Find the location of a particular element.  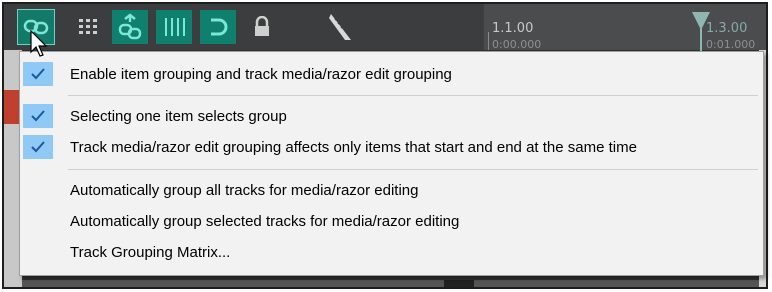

ruler-marker-bar: 1.1.00 is located at coordinates (513, 28).